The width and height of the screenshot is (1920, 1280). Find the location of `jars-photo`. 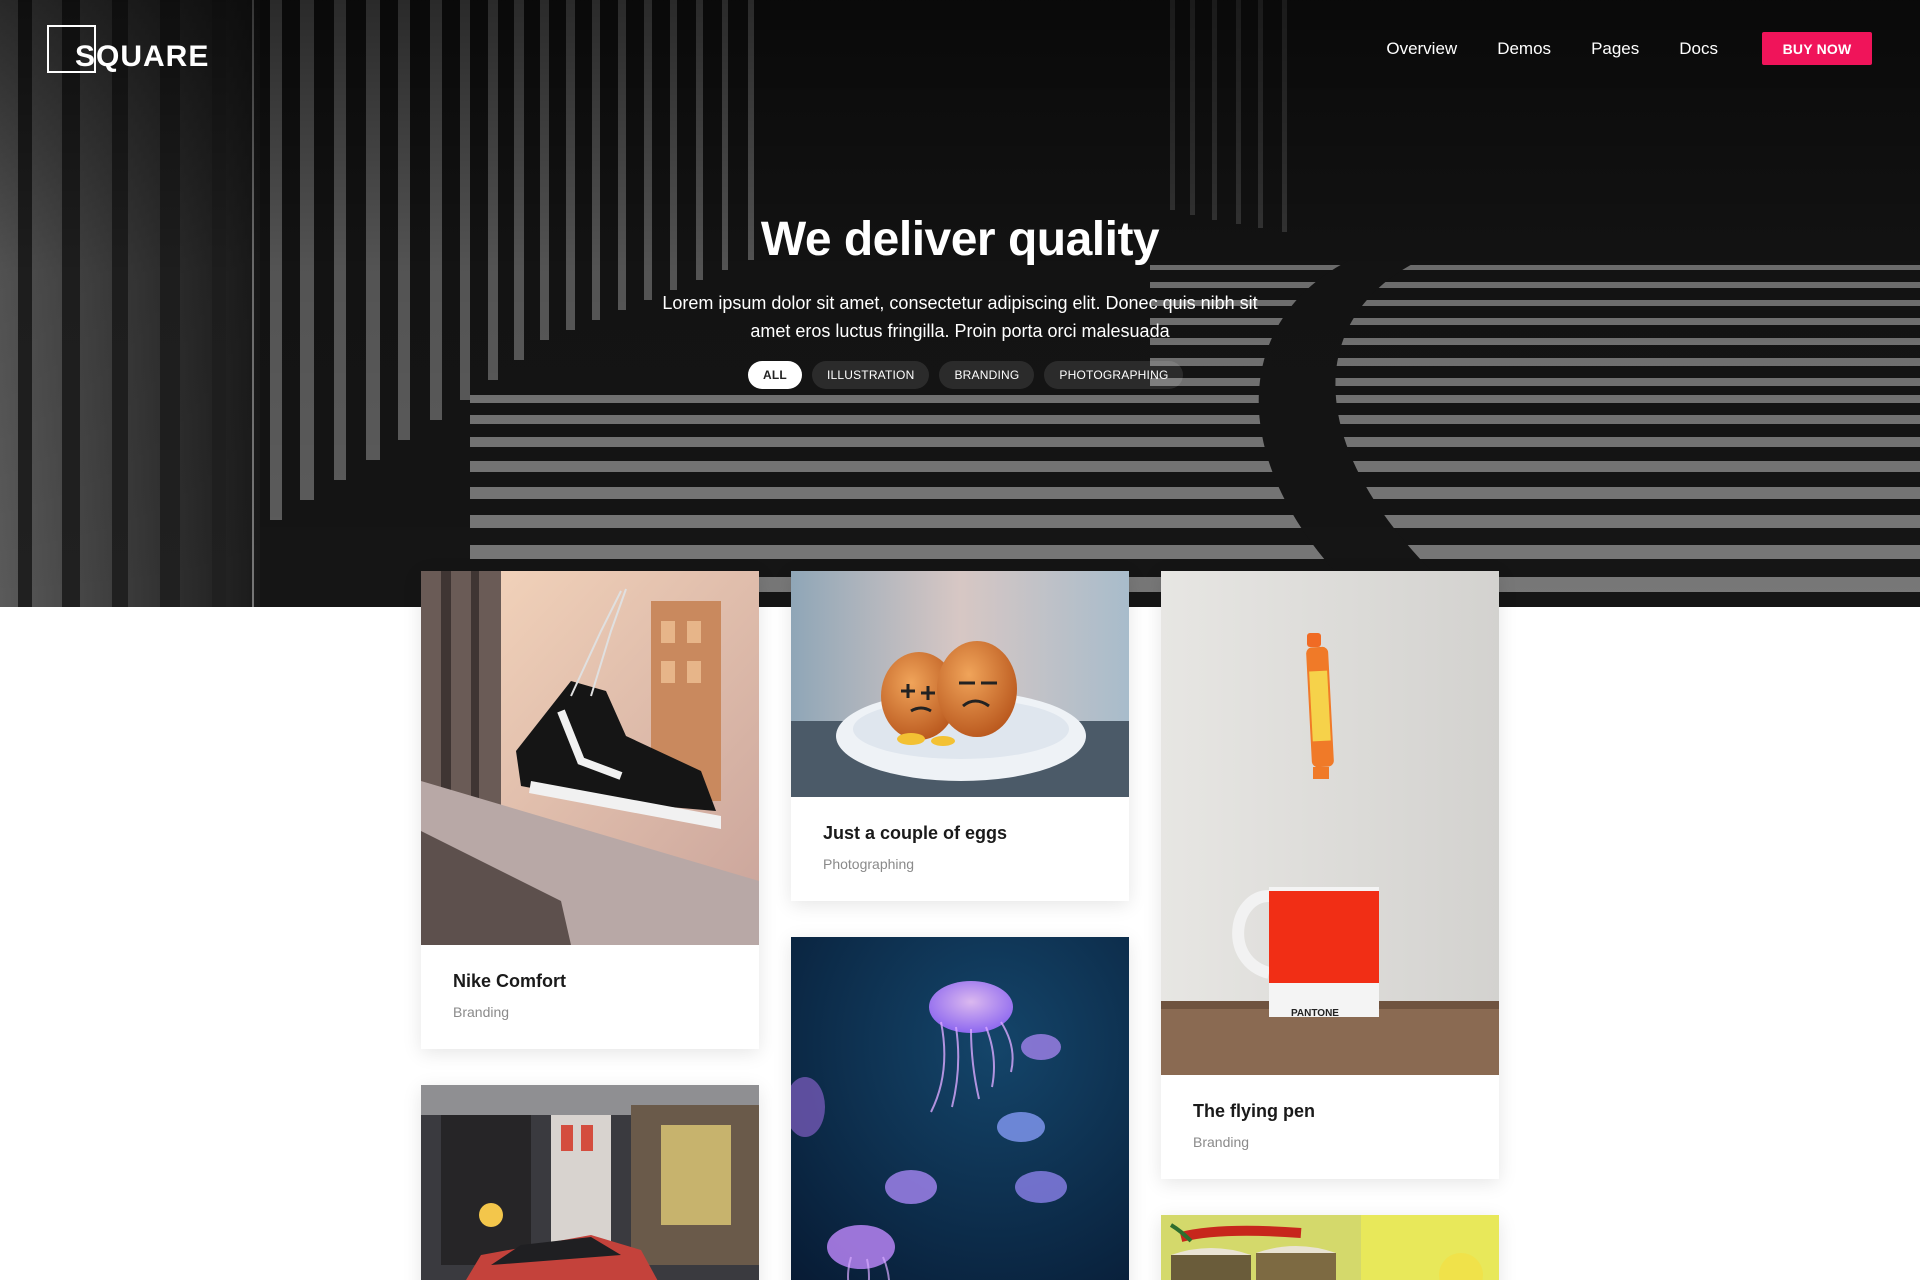

jars-photo is located at coordinates (1330, 1247).